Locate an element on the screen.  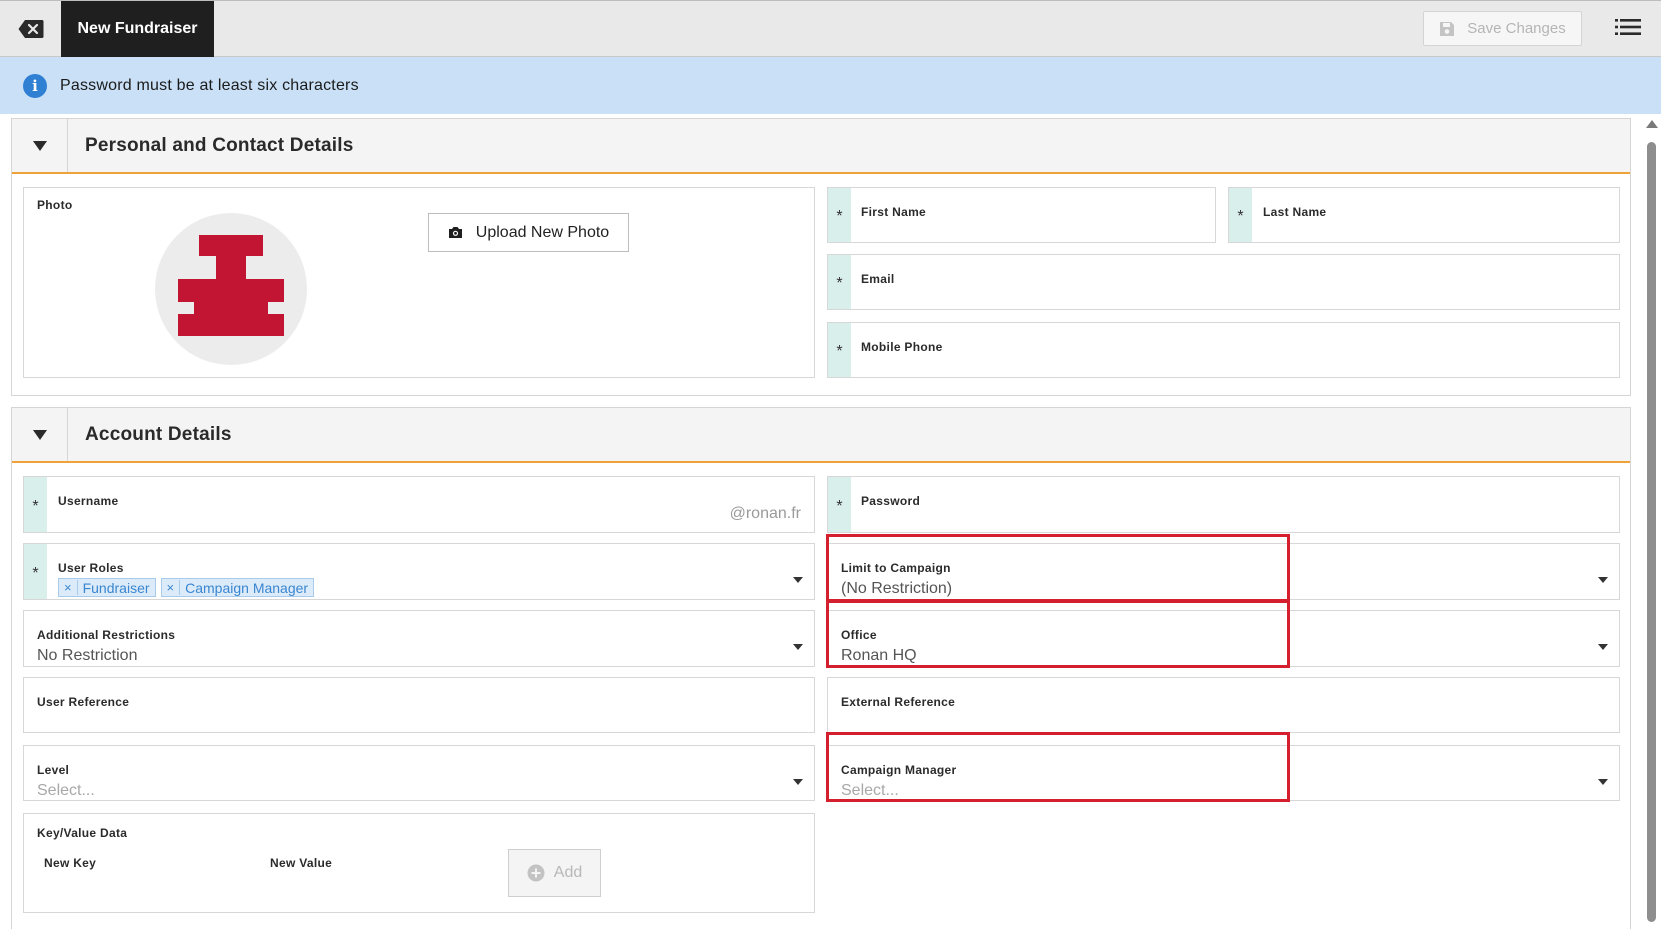
role-tag-label: Campaign Manager is located at coordinates (247, 587).